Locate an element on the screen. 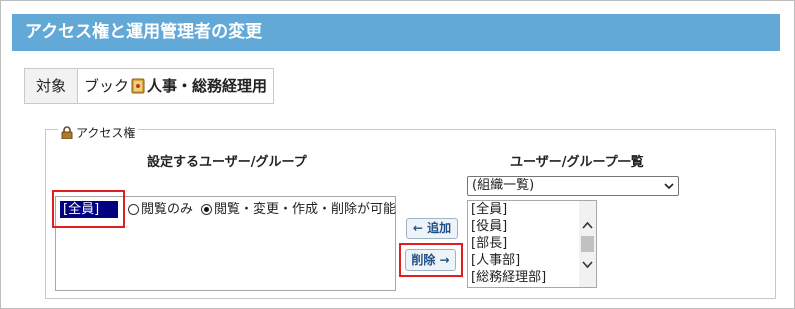 The image size is (795, 309). user-list: [全員] [役員] [部長] [人事部] [総務経理部] is located at coordinates (532, 244).